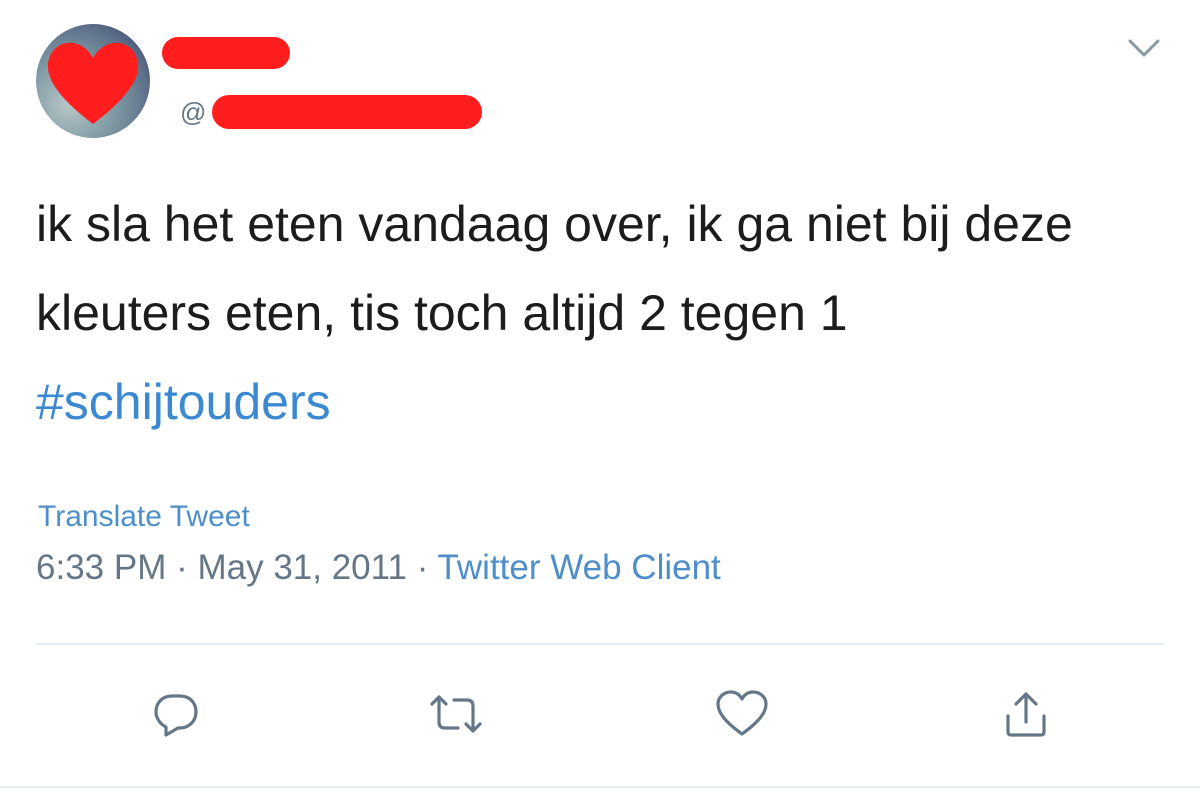 The width and height of the screenshot is (1200, 810). I want to click on tweet-time: 6:33 PM, so click(101, 567).